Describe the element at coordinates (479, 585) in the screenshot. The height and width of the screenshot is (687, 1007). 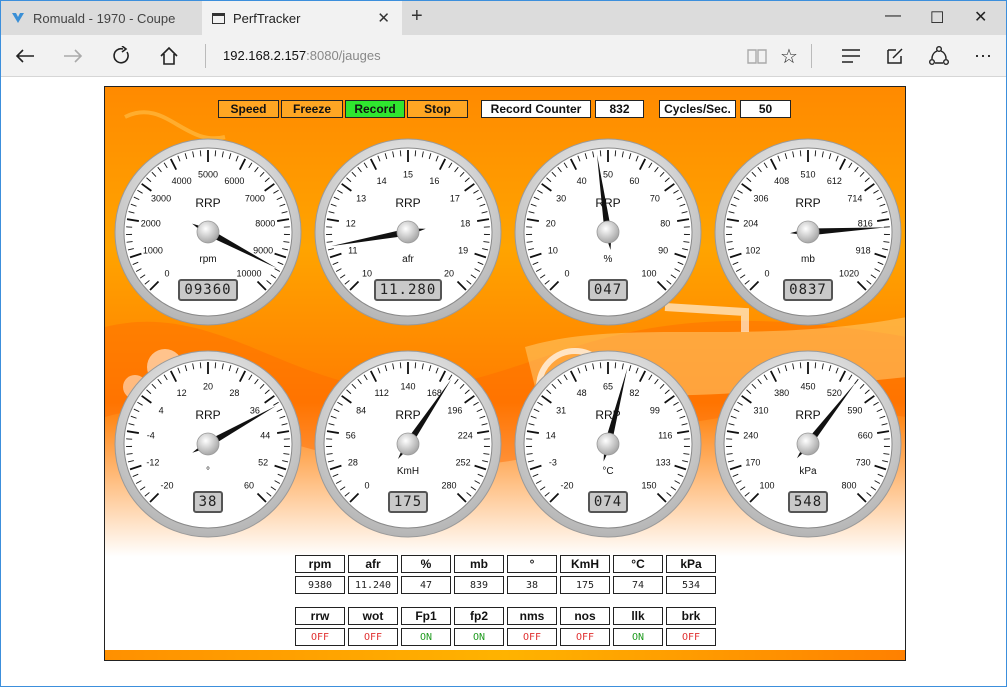
I see `table-value-cell: 839` at that location.